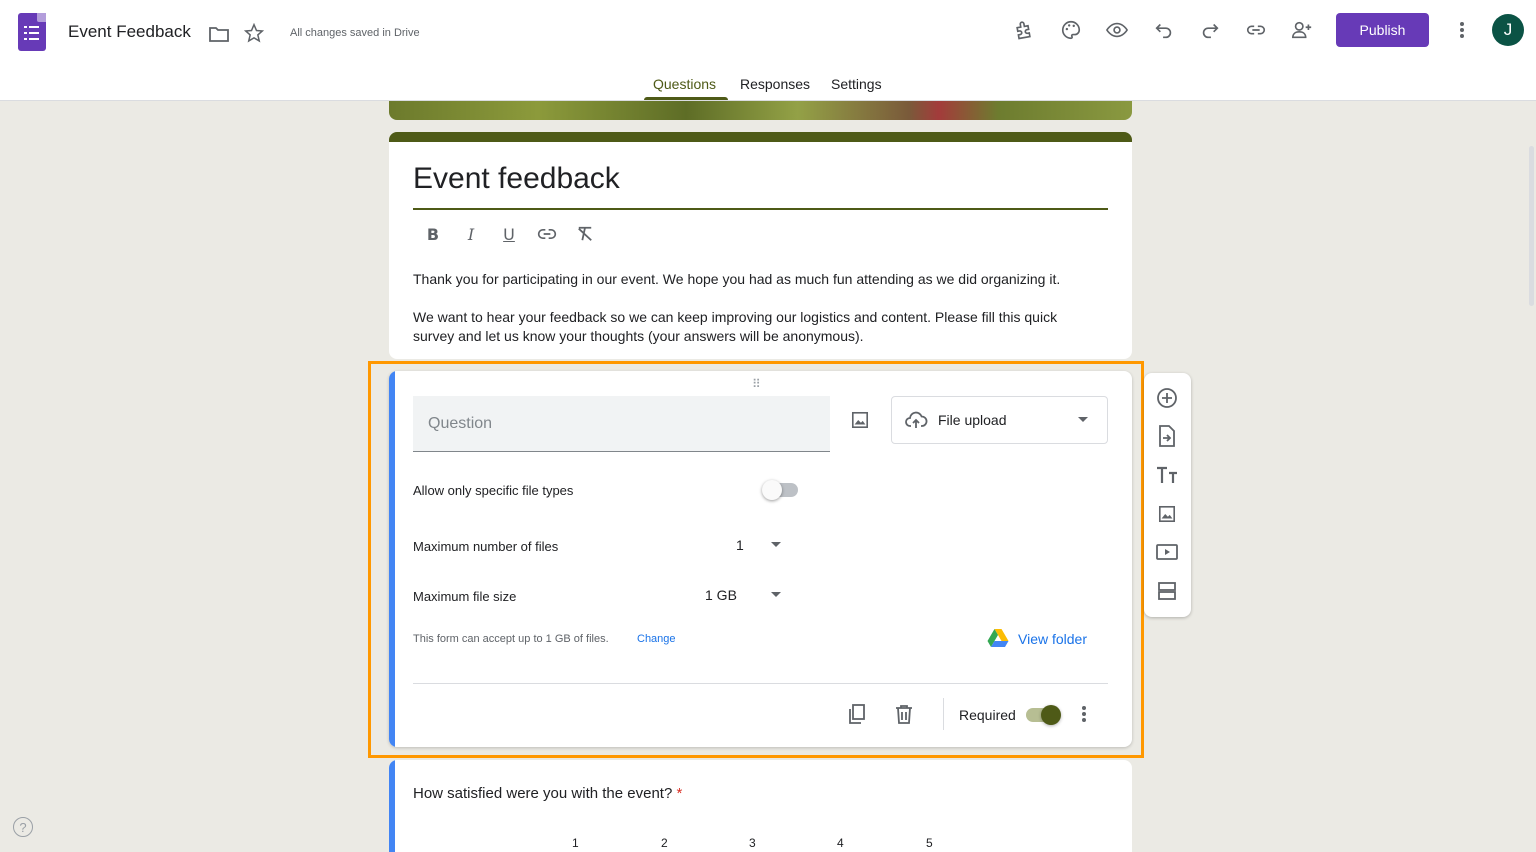 Image resolution: width=1536 pixels, height=852 pixels. I want to click on card-divider, so click(760, 683).